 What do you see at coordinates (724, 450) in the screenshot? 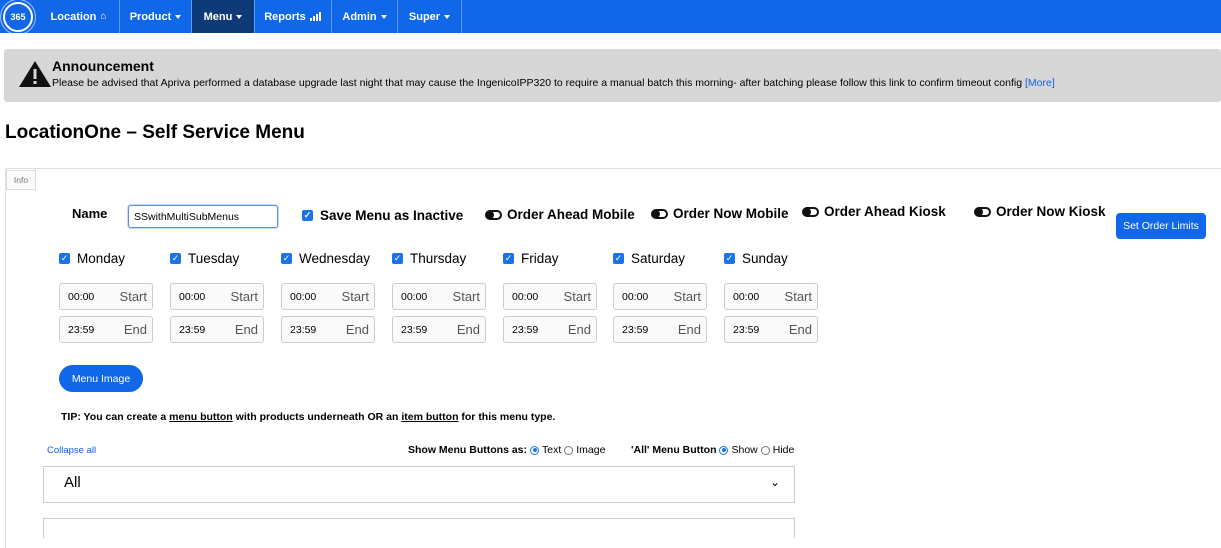
I see `radio-show` at bounding box center [724, 450].